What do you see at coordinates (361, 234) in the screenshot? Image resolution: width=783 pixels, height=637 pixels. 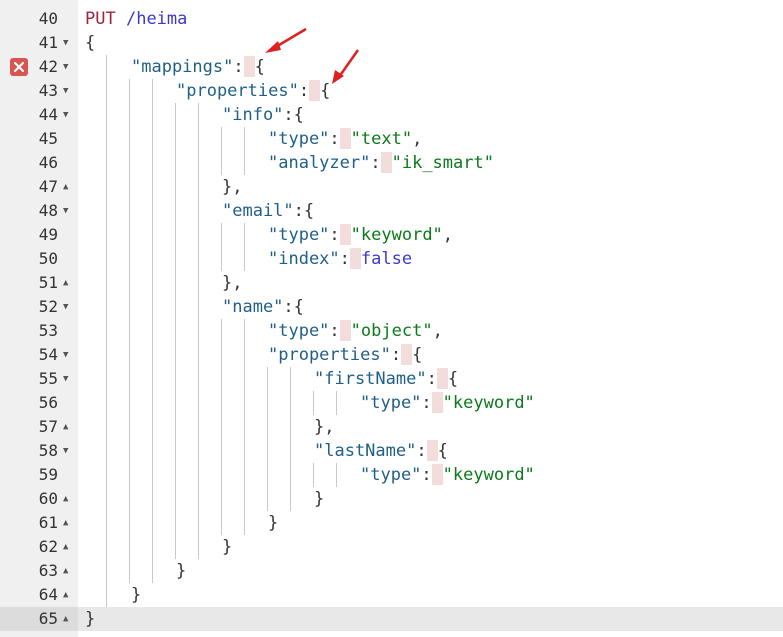 I see `code-text: "type": "keyword",` at bounding box center [361, 234].